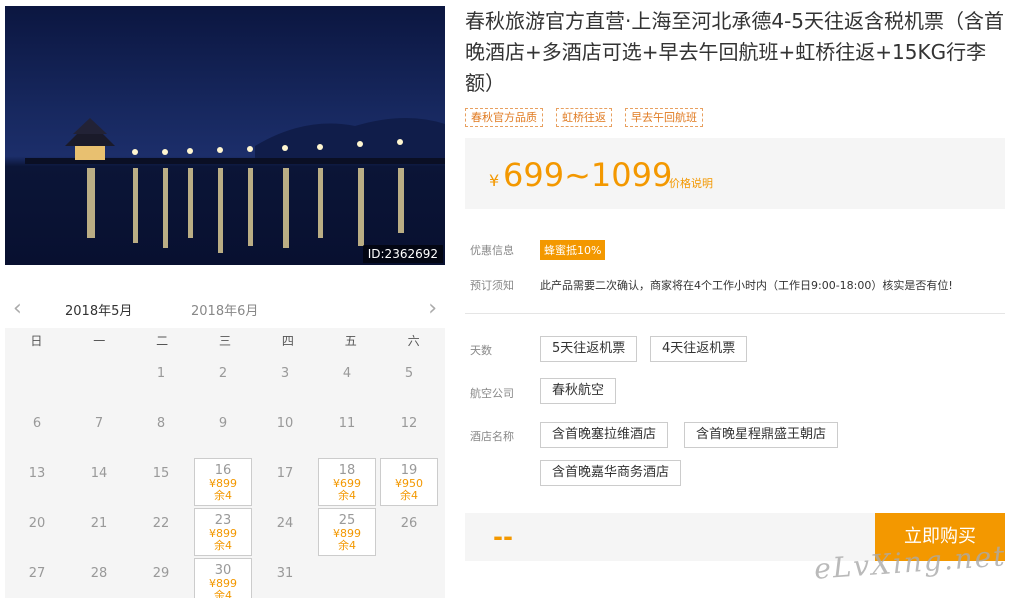 Image resolution: width=1021 pixels, height=598 pixels. I want to click on day-number: 22, so click(161, 523).